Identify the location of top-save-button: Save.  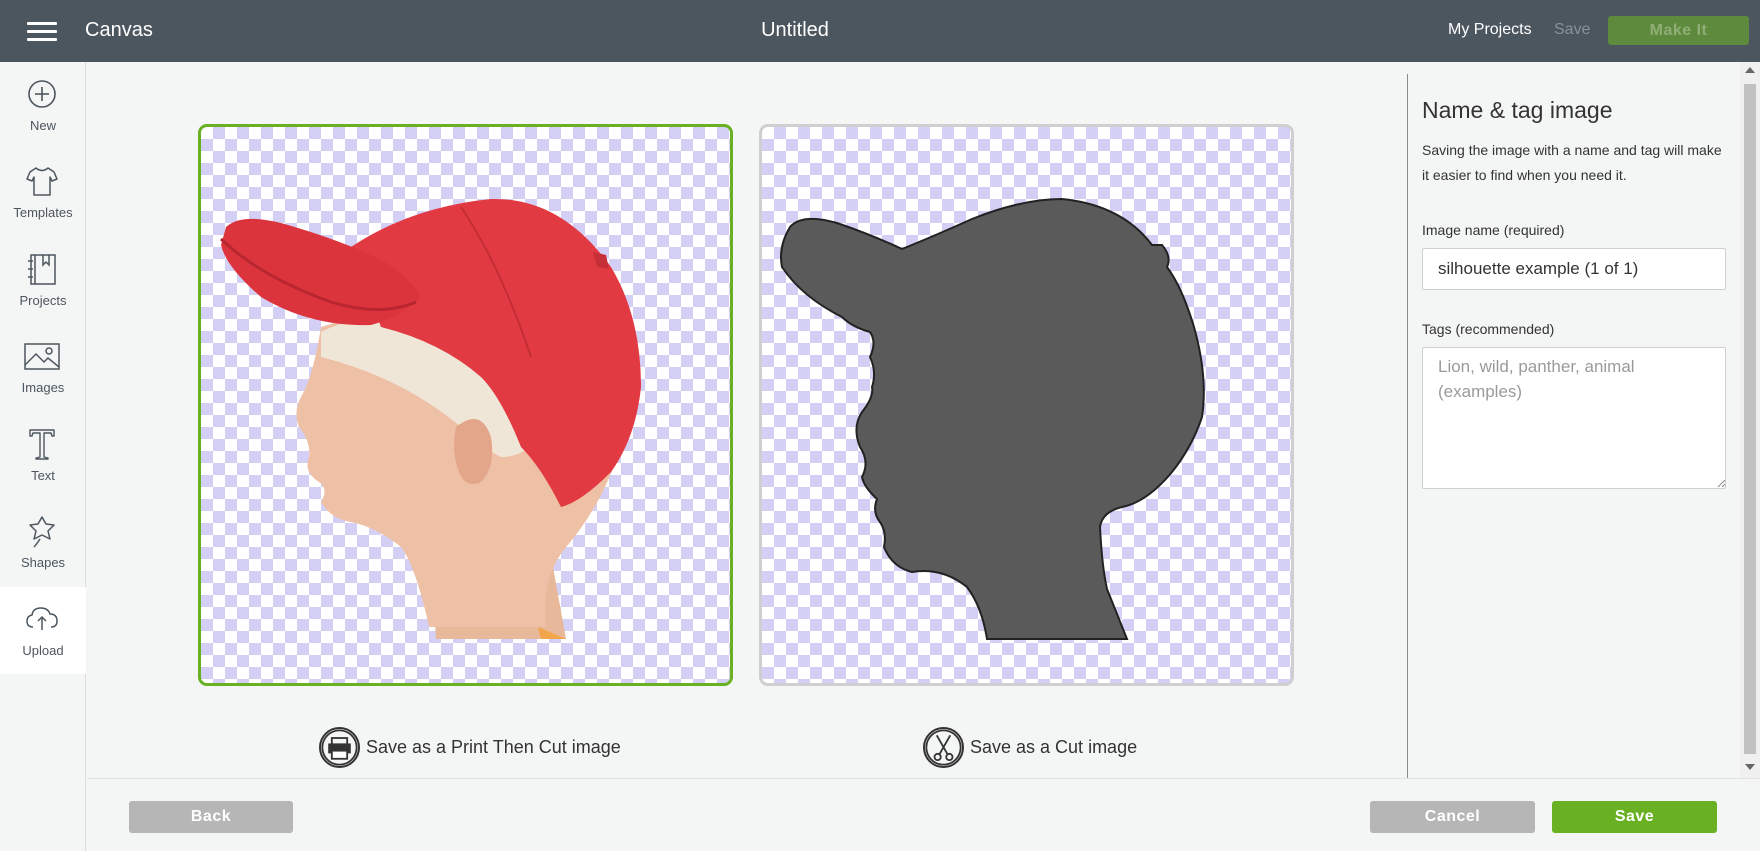
(1572, 30).